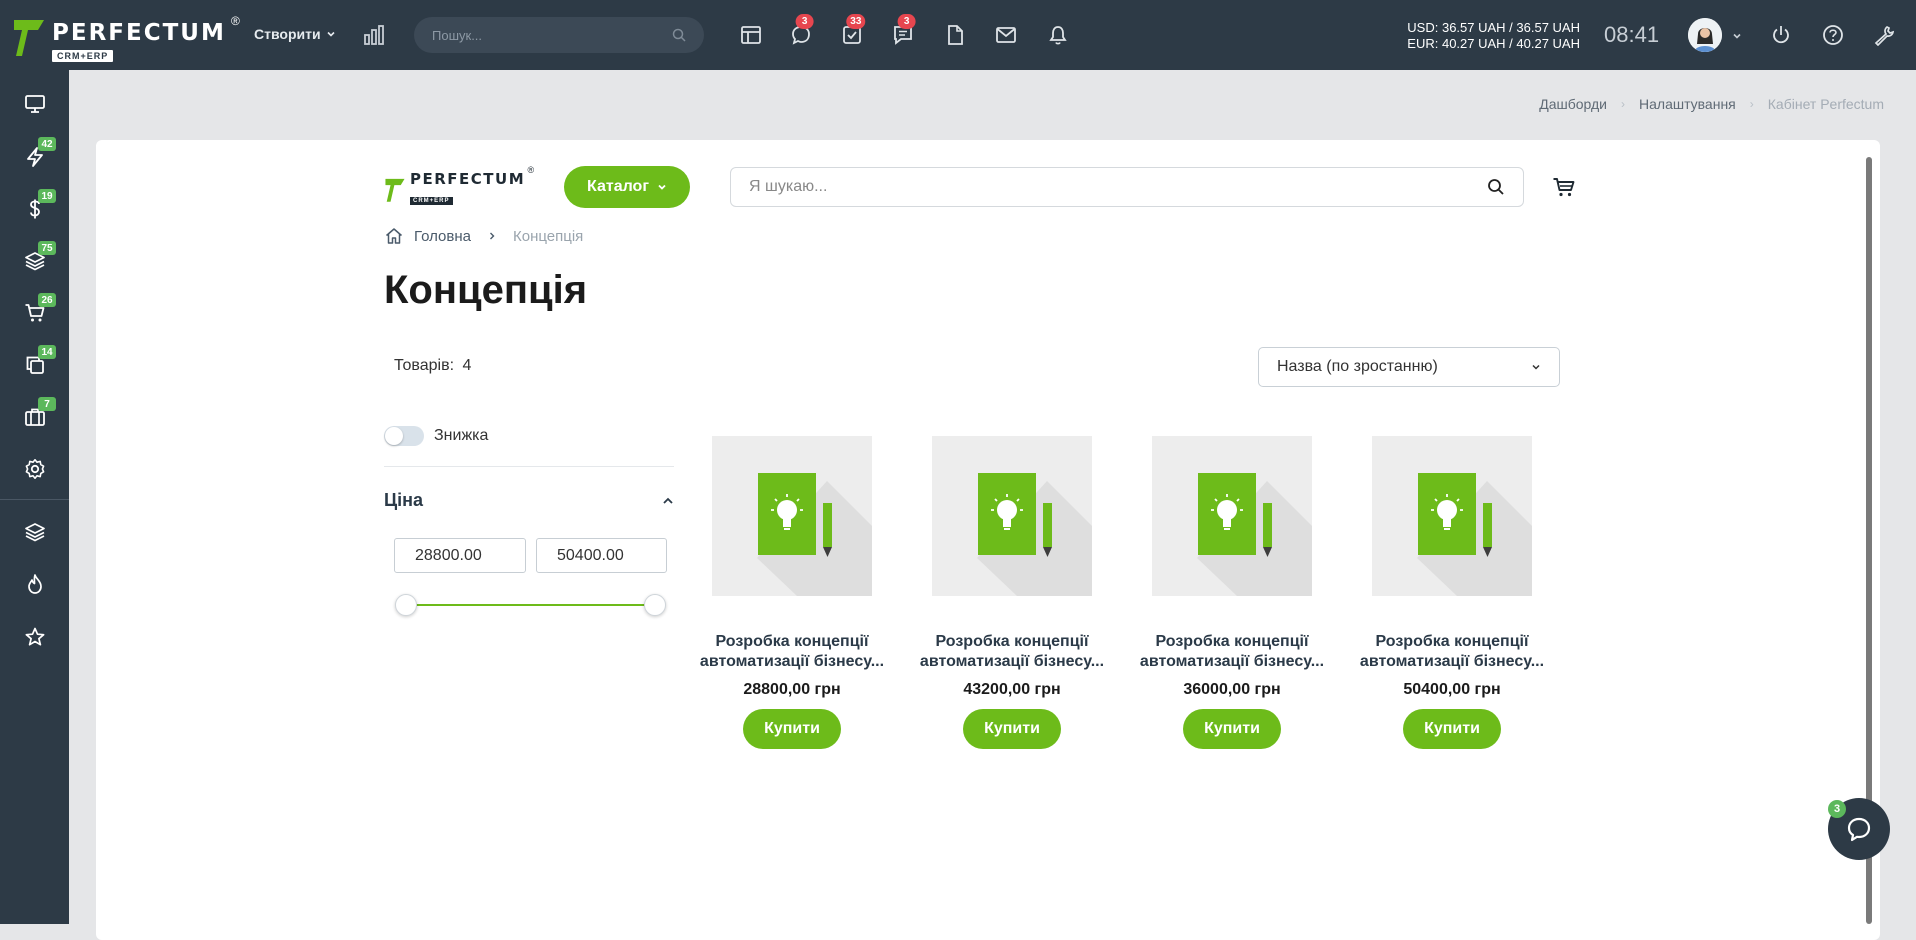 Image resolution: width=1916 pixels, height=940 pixels. I want to click on breadcrumb-cabinet: Кабінет Perfectum, so click(1825, 104).